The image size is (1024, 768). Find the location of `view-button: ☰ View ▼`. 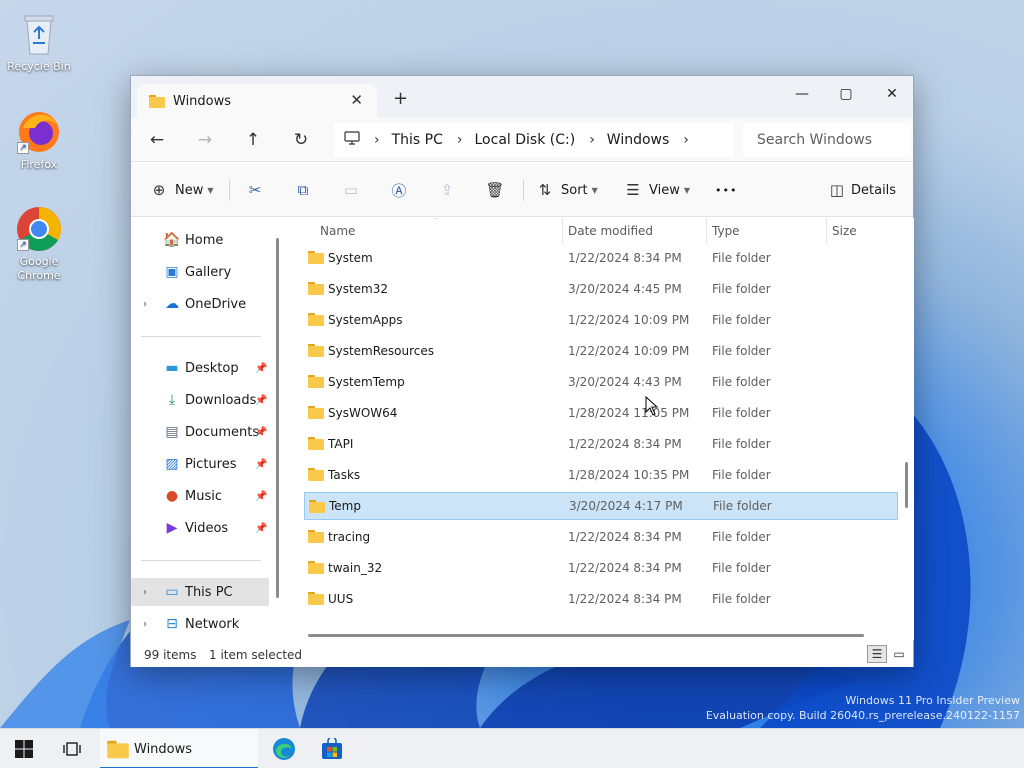

view-button: ☰ View ▼ is located at coordinates (656, 190).